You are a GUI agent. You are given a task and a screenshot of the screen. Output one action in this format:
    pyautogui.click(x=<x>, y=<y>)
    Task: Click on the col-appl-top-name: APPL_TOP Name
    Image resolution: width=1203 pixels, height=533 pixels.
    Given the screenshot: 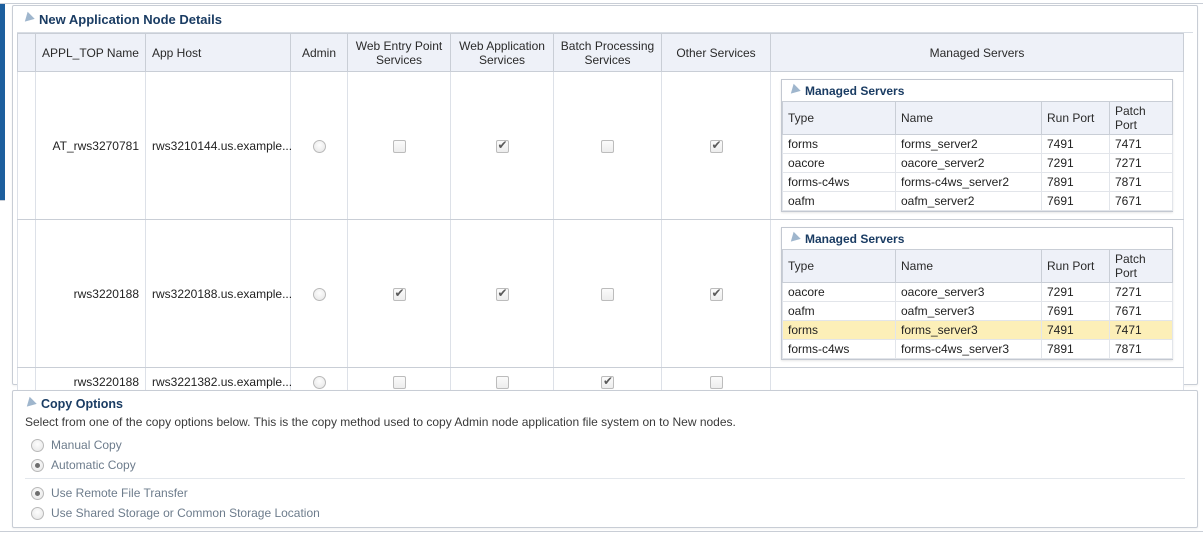 What is the action you would take?
    pyautogui.click(x=90, y=52)
    